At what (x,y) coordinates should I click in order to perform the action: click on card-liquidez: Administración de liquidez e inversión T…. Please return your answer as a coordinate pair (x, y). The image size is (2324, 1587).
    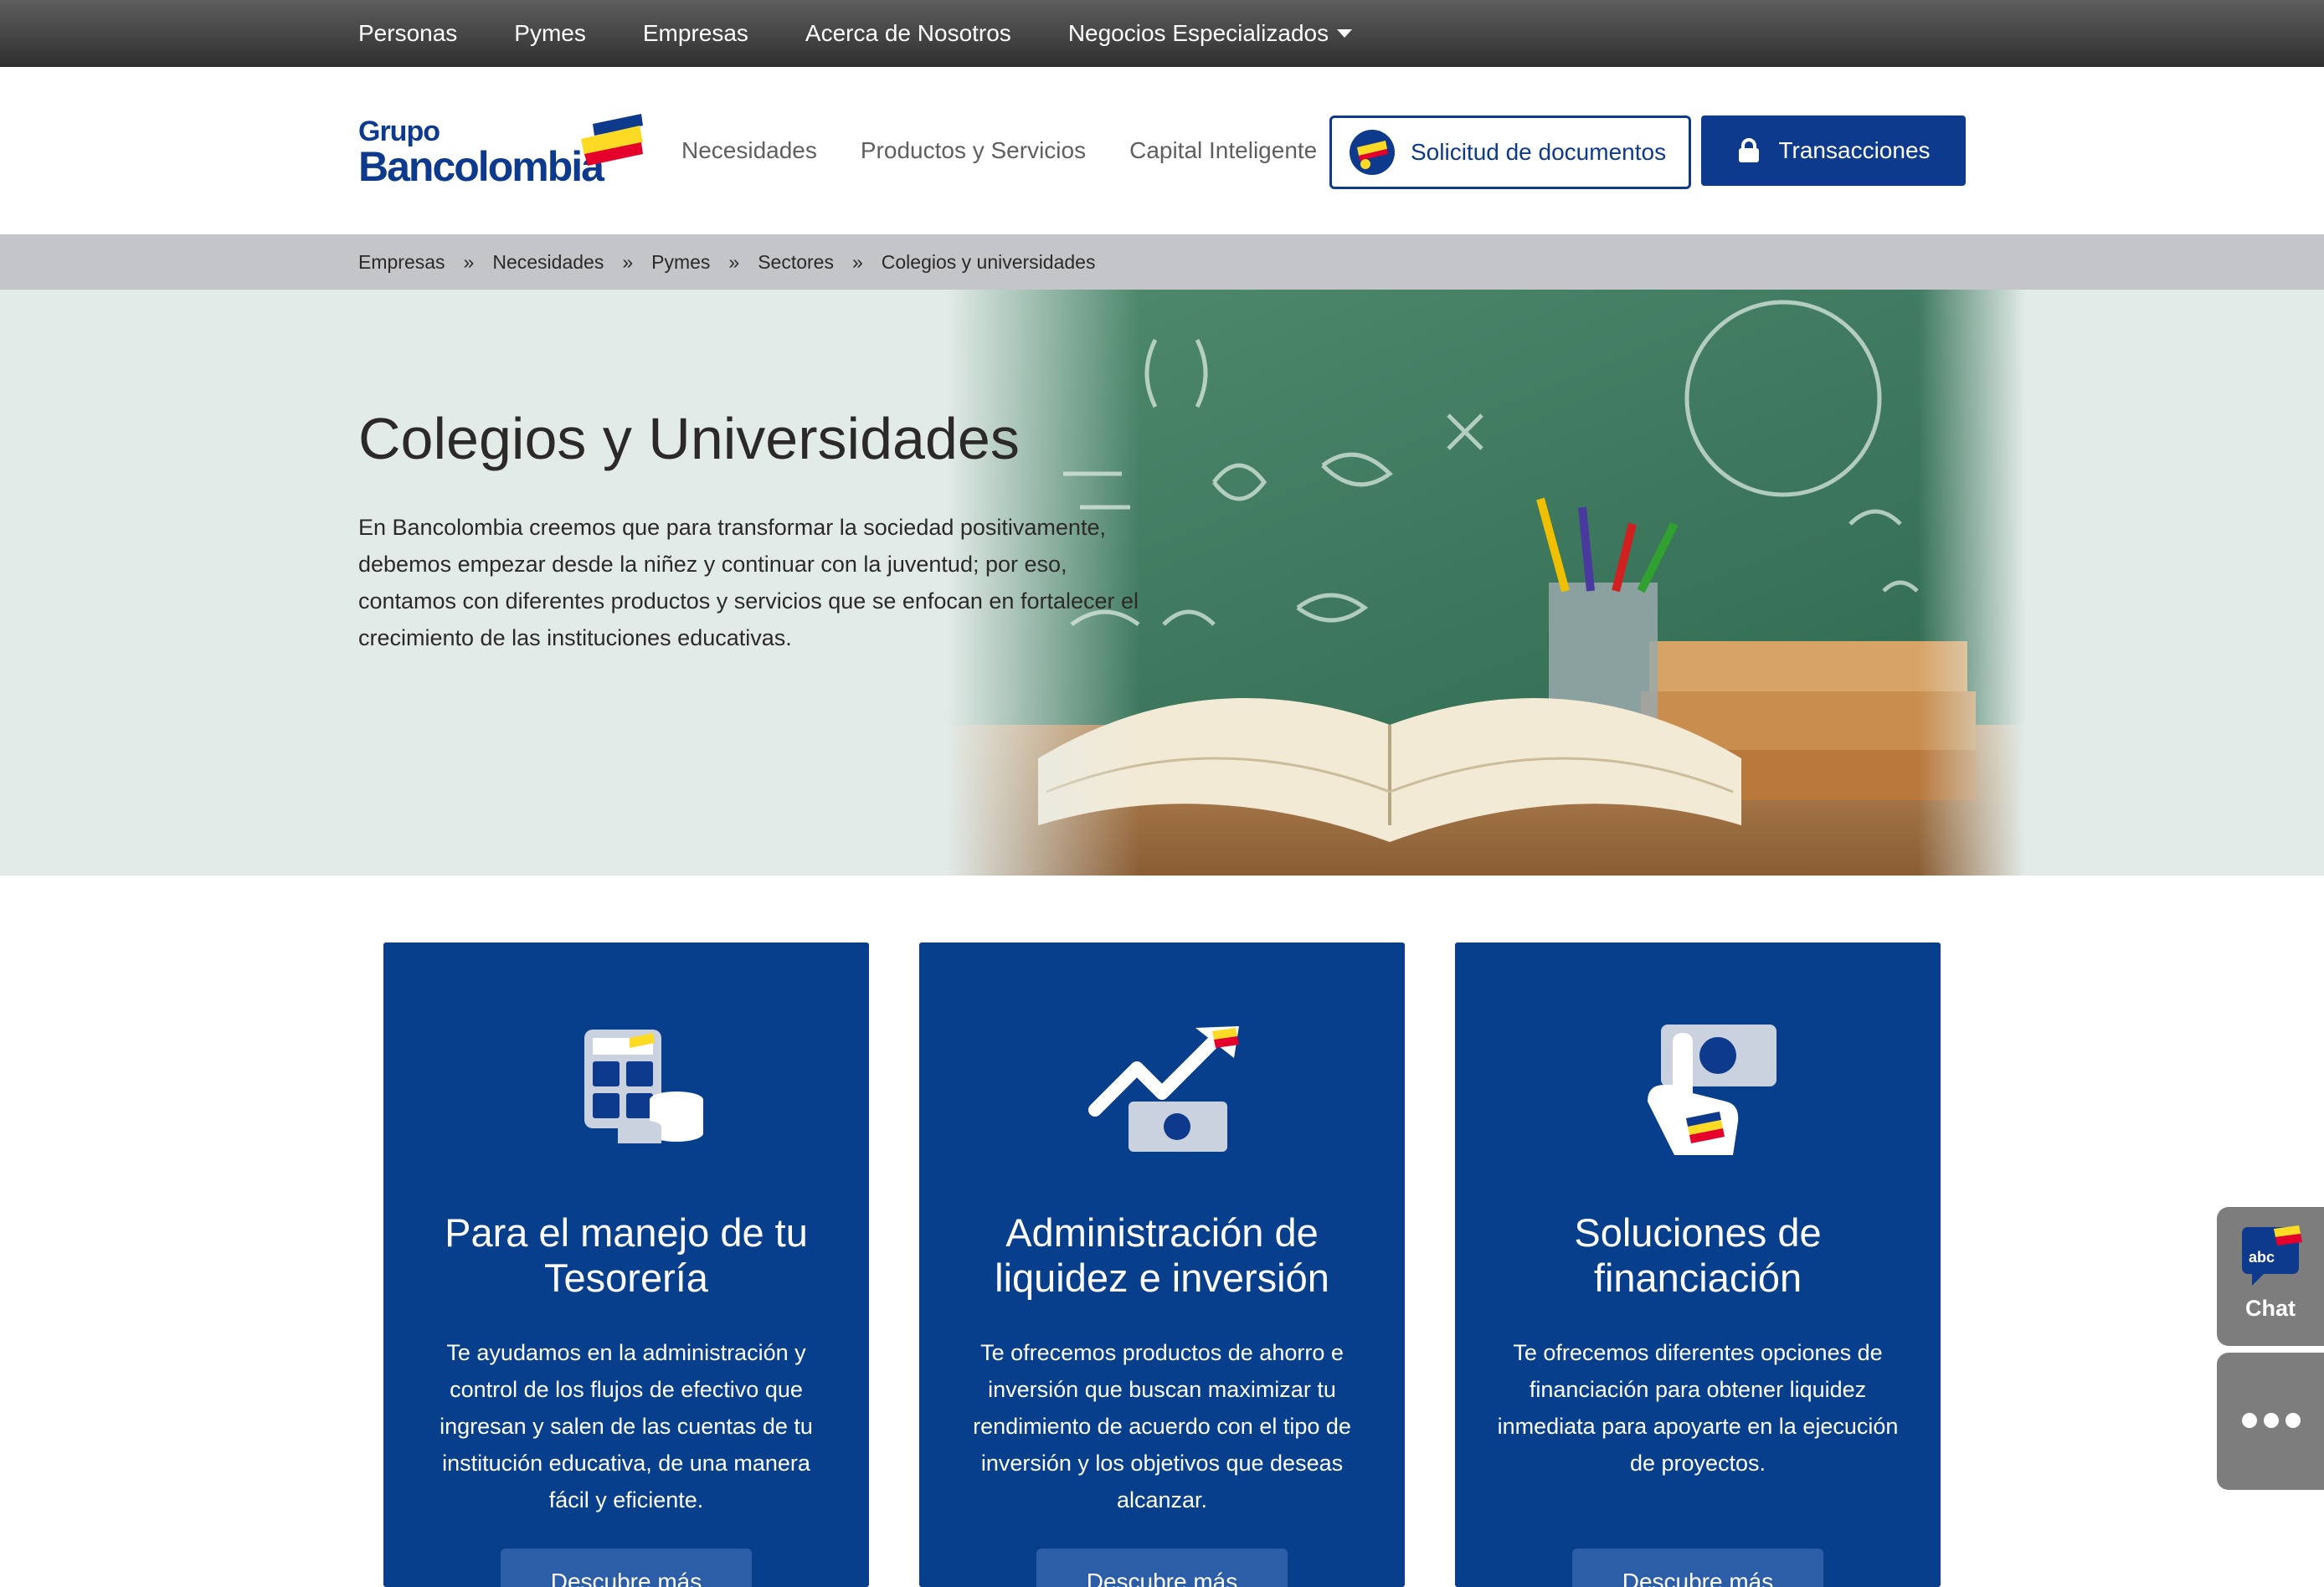
    Looking at the image, I should click on (1162, 1264).